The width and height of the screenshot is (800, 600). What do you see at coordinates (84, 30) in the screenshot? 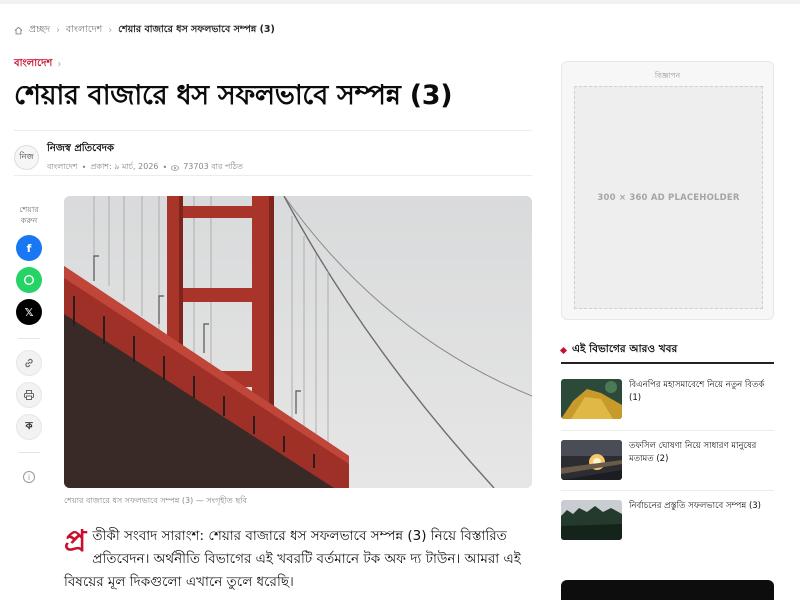
I see `breadcrumb-section: বাংলাদেশ` at bounding box center [84, 30].